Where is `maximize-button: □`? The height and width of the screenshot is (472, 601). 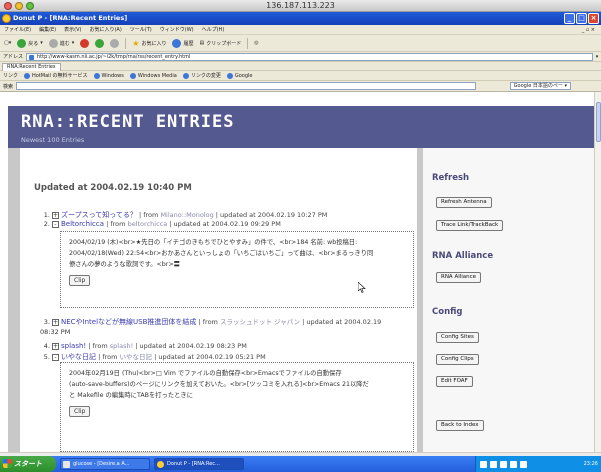 maximize-button: □ is located at coordinates (581, 18).